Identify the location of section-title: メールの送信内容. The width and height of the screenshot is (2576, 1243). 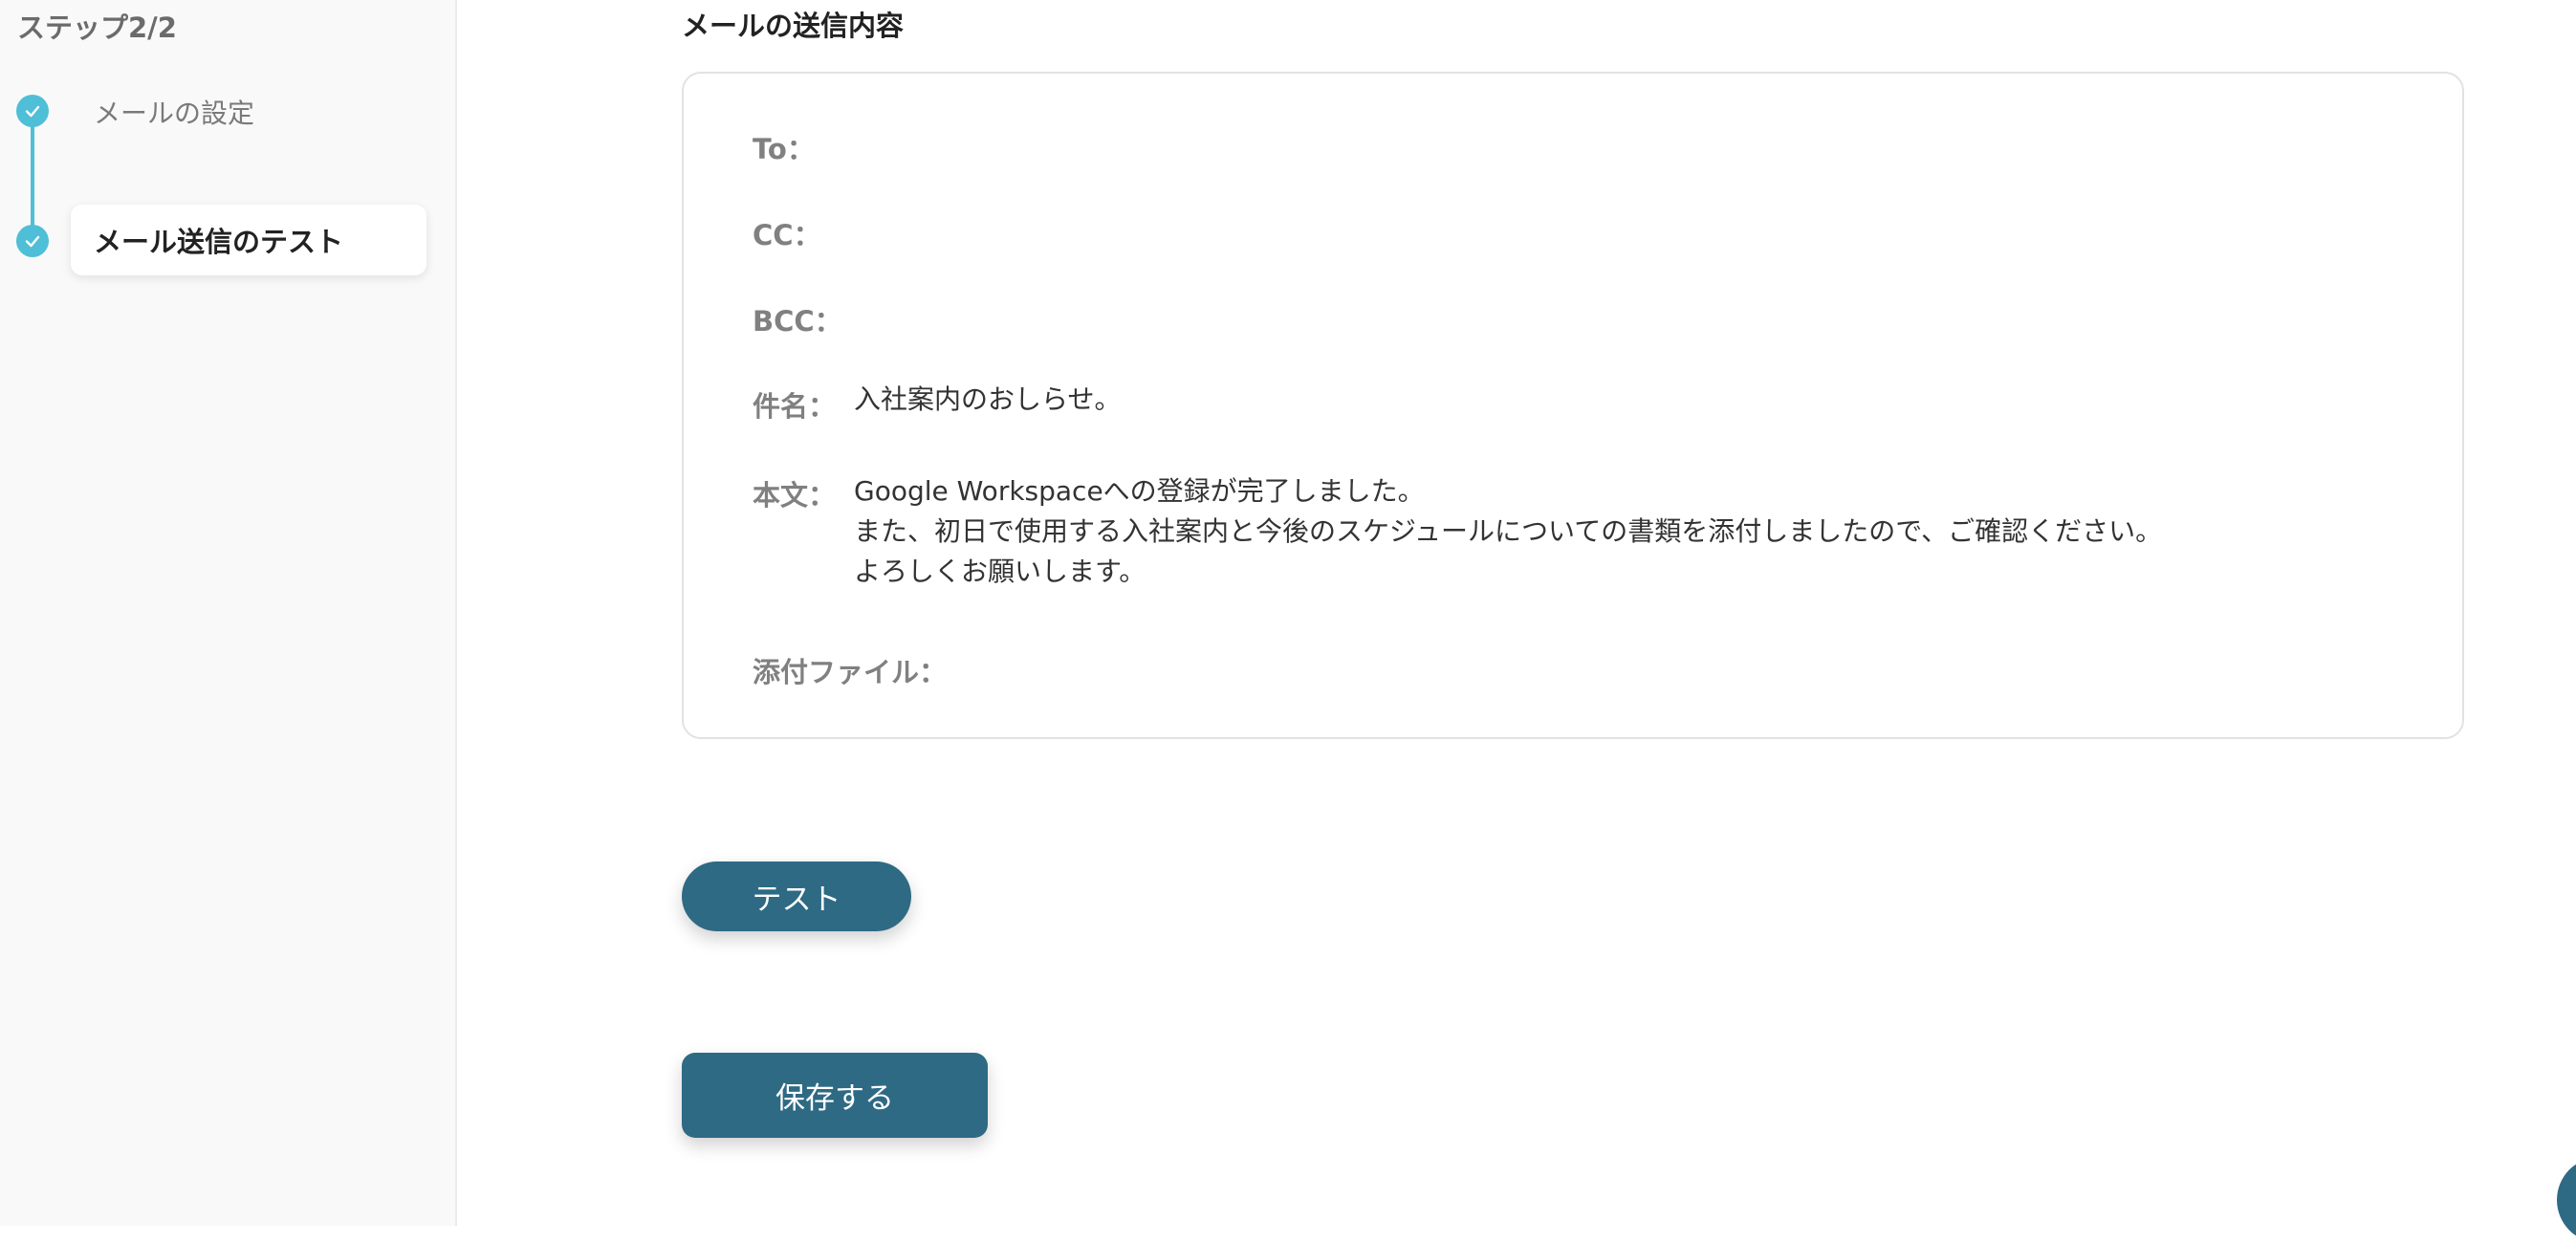
(793, 26).